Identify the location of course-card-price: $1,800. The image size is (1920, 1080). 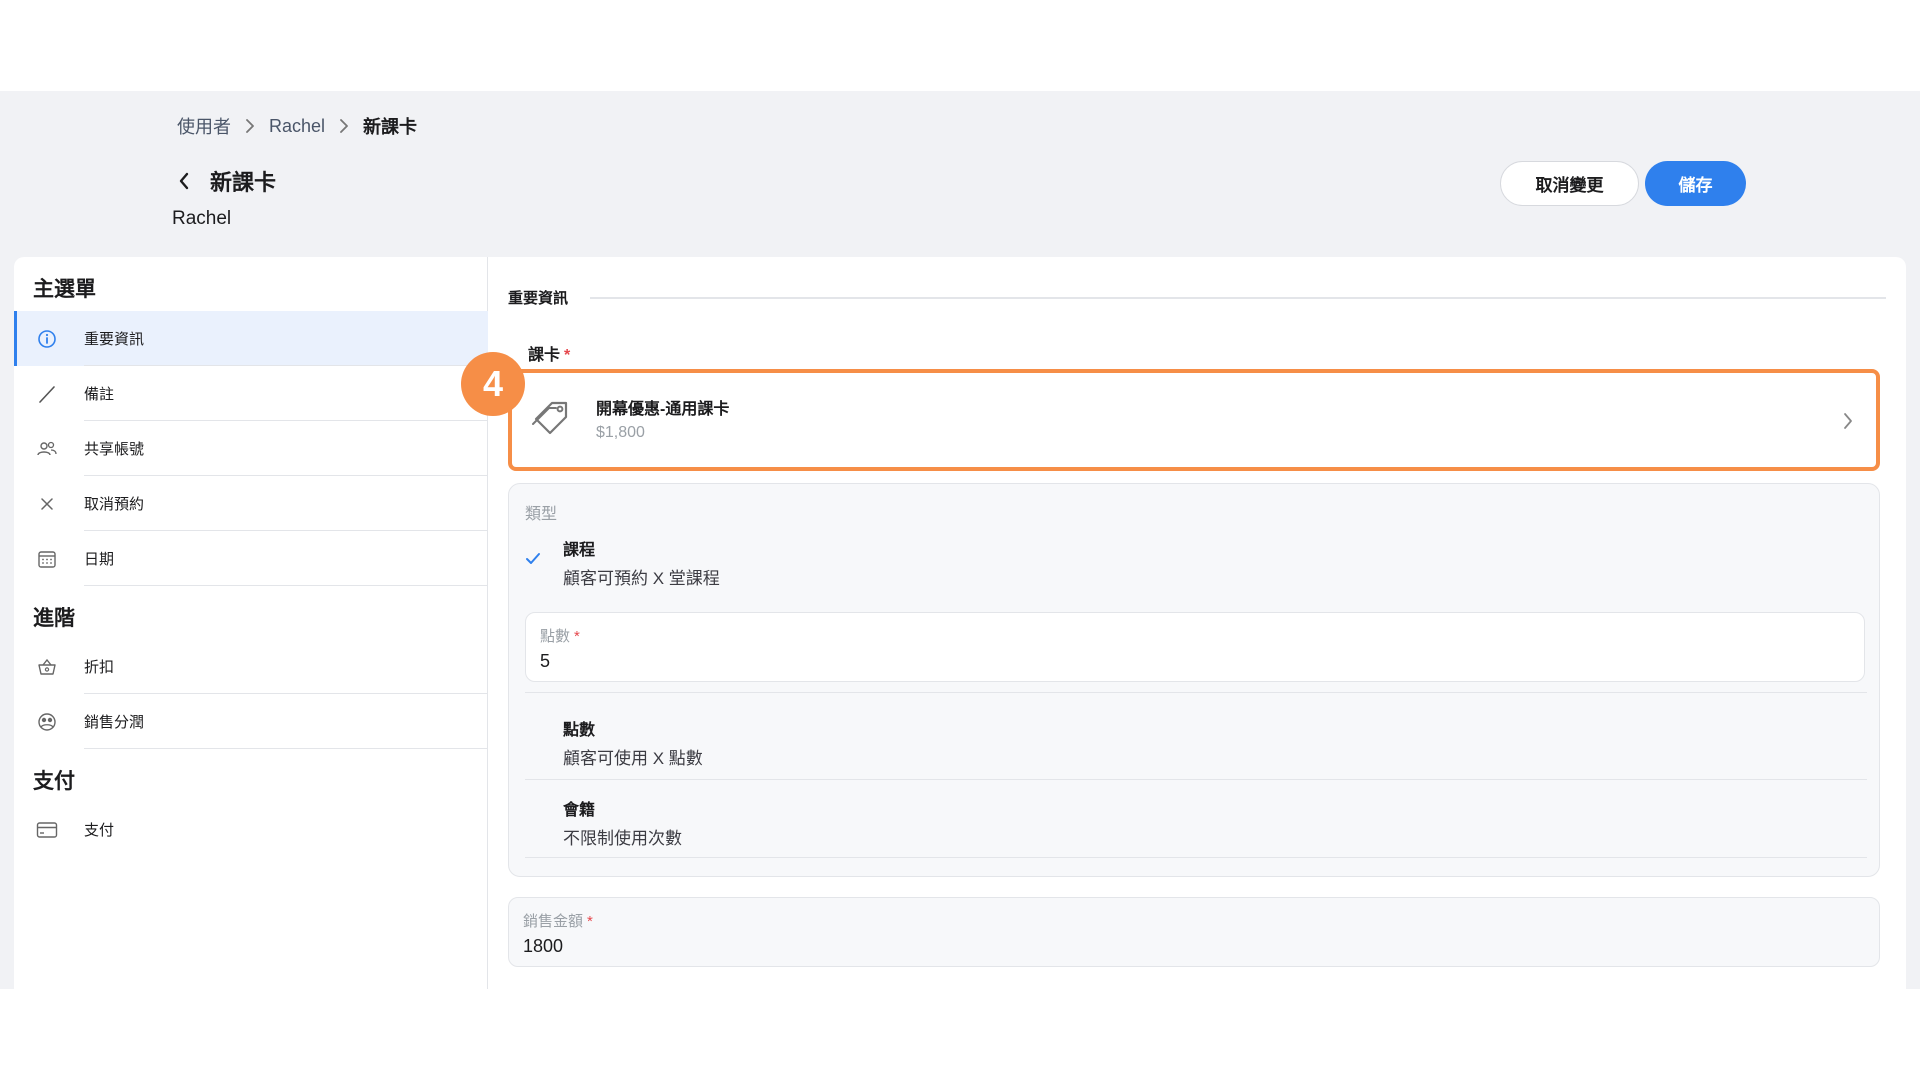
(620, 432).